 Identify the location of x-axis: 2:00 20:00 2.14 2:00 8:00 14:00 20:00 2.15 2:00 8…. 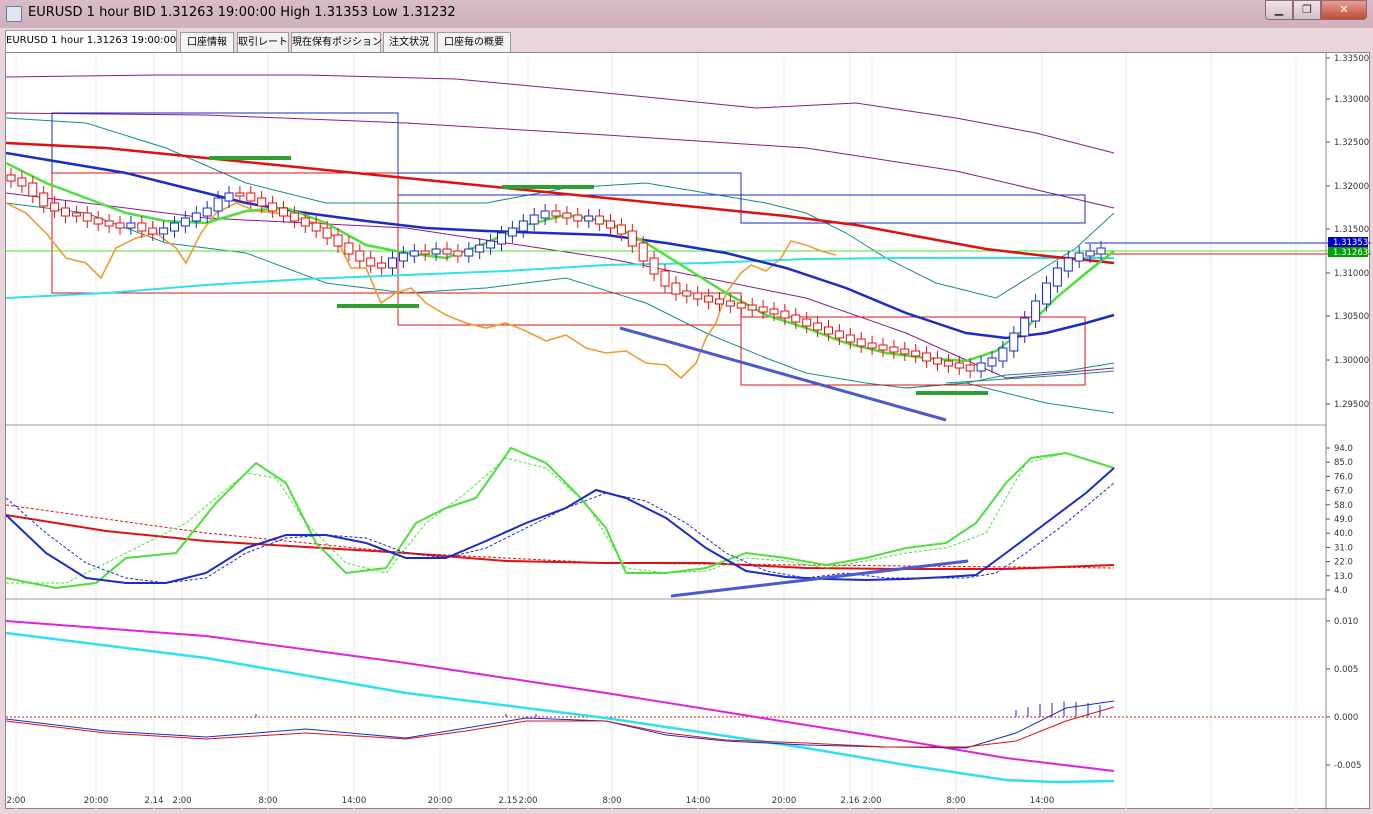
(530, 801).